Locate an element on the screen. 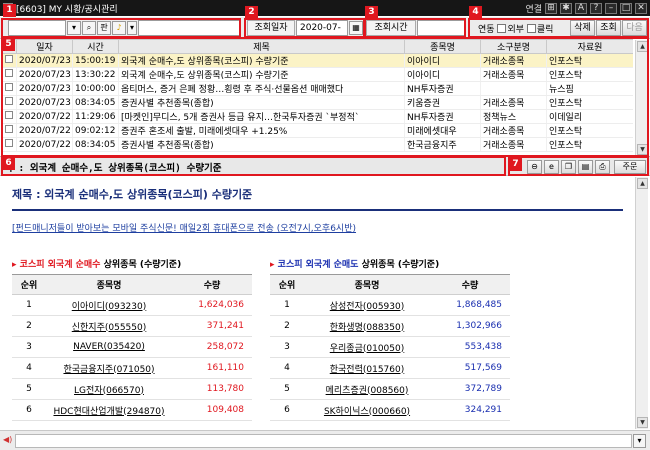 The image size is (650, 450). time-input is located at coordinates (441, 28).